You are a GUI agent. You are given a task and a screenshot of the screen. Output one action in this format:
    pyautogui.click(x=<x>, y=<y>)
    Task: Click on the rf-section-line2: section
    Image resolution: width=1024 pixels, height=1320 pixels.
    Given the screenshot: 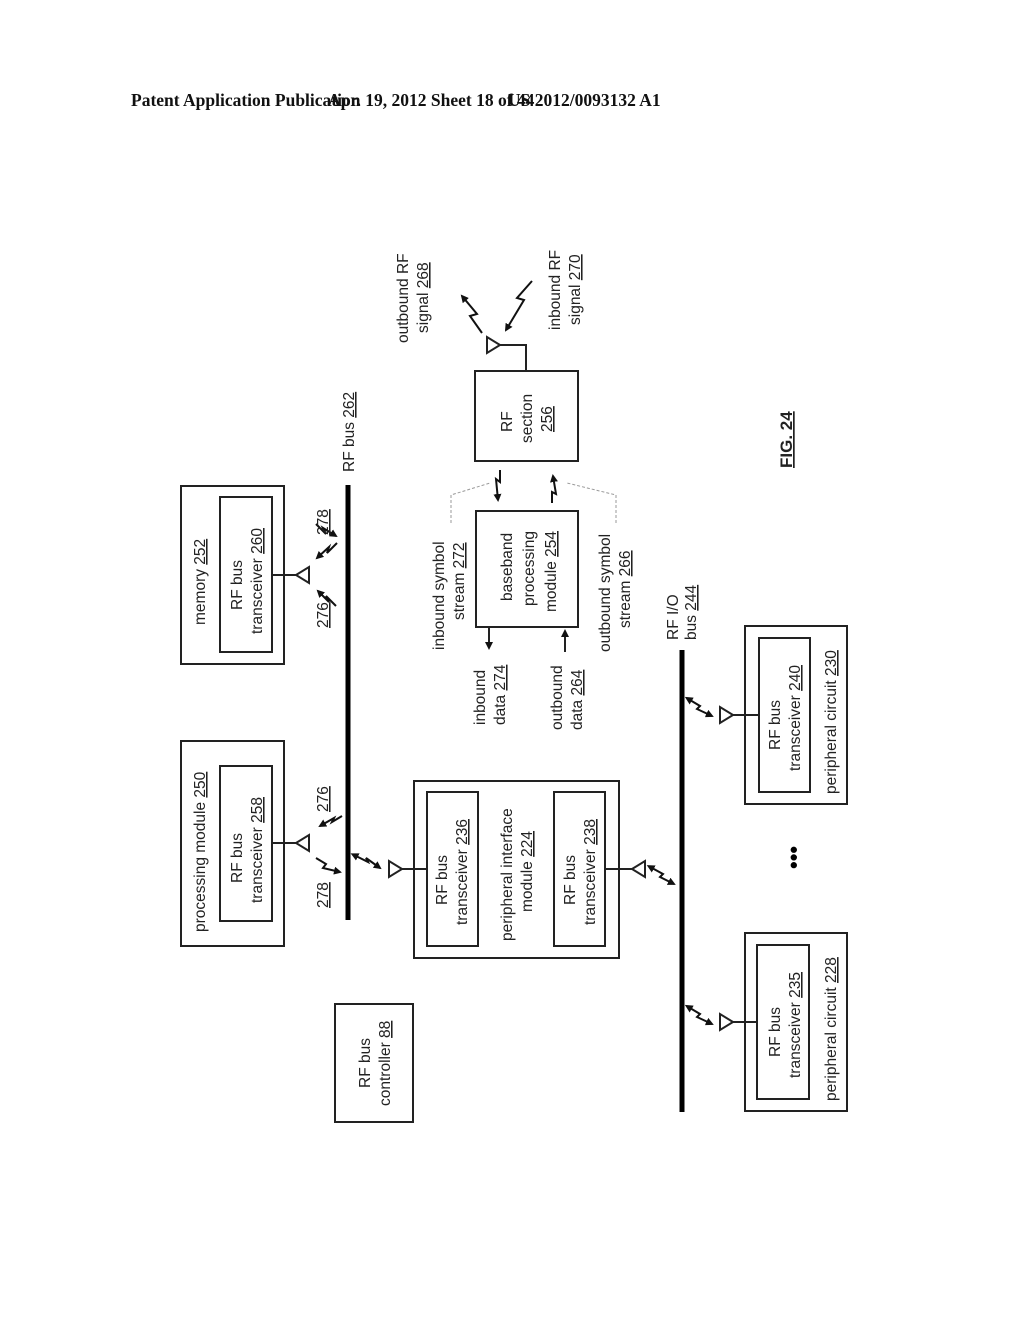 What is the action you would take?
    pyautogui.click(x=527, y=418)
    